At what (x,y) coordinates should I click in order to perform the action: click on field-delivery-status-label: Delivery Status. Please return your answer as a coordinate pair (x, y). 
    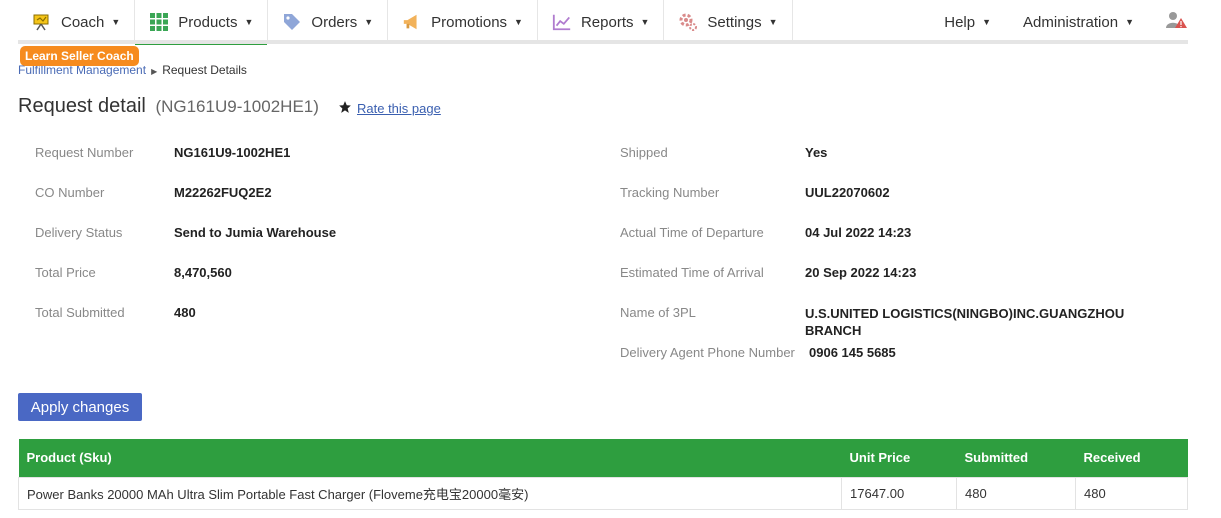
    Looking at the image, I should click on (78, 232).